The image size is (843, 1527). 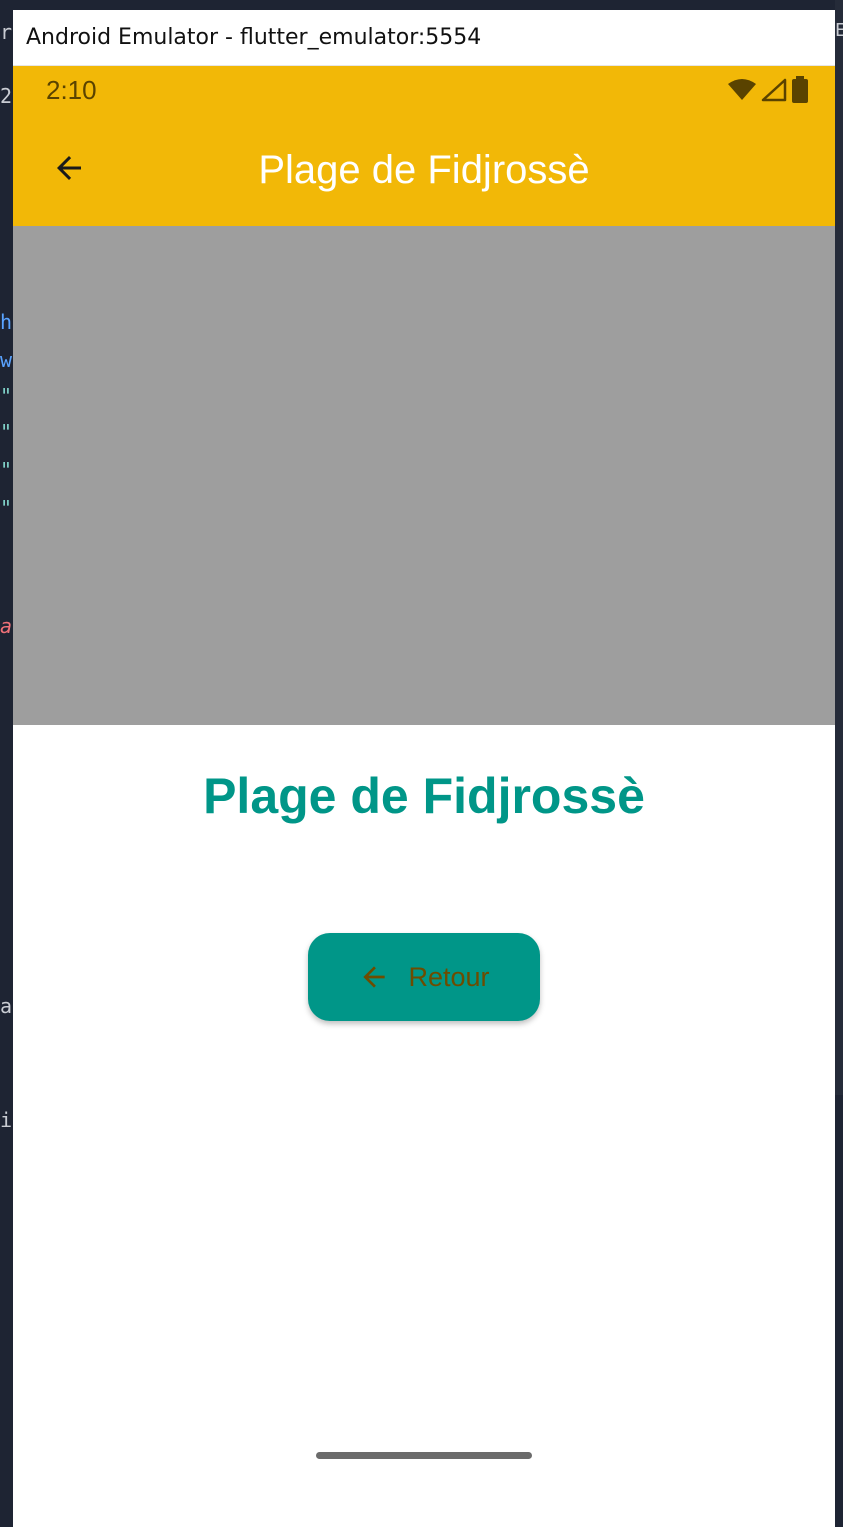 What do you see at coordinates (6, 322) in the screenshot?
I see `editor-glyph: h` at bounding box center [6, 322].